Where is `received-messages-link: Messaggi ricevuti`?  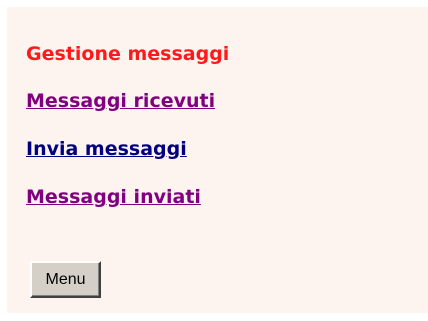
received-messages-link: Messaggi ricevuti is located at coordinates (120, 101).